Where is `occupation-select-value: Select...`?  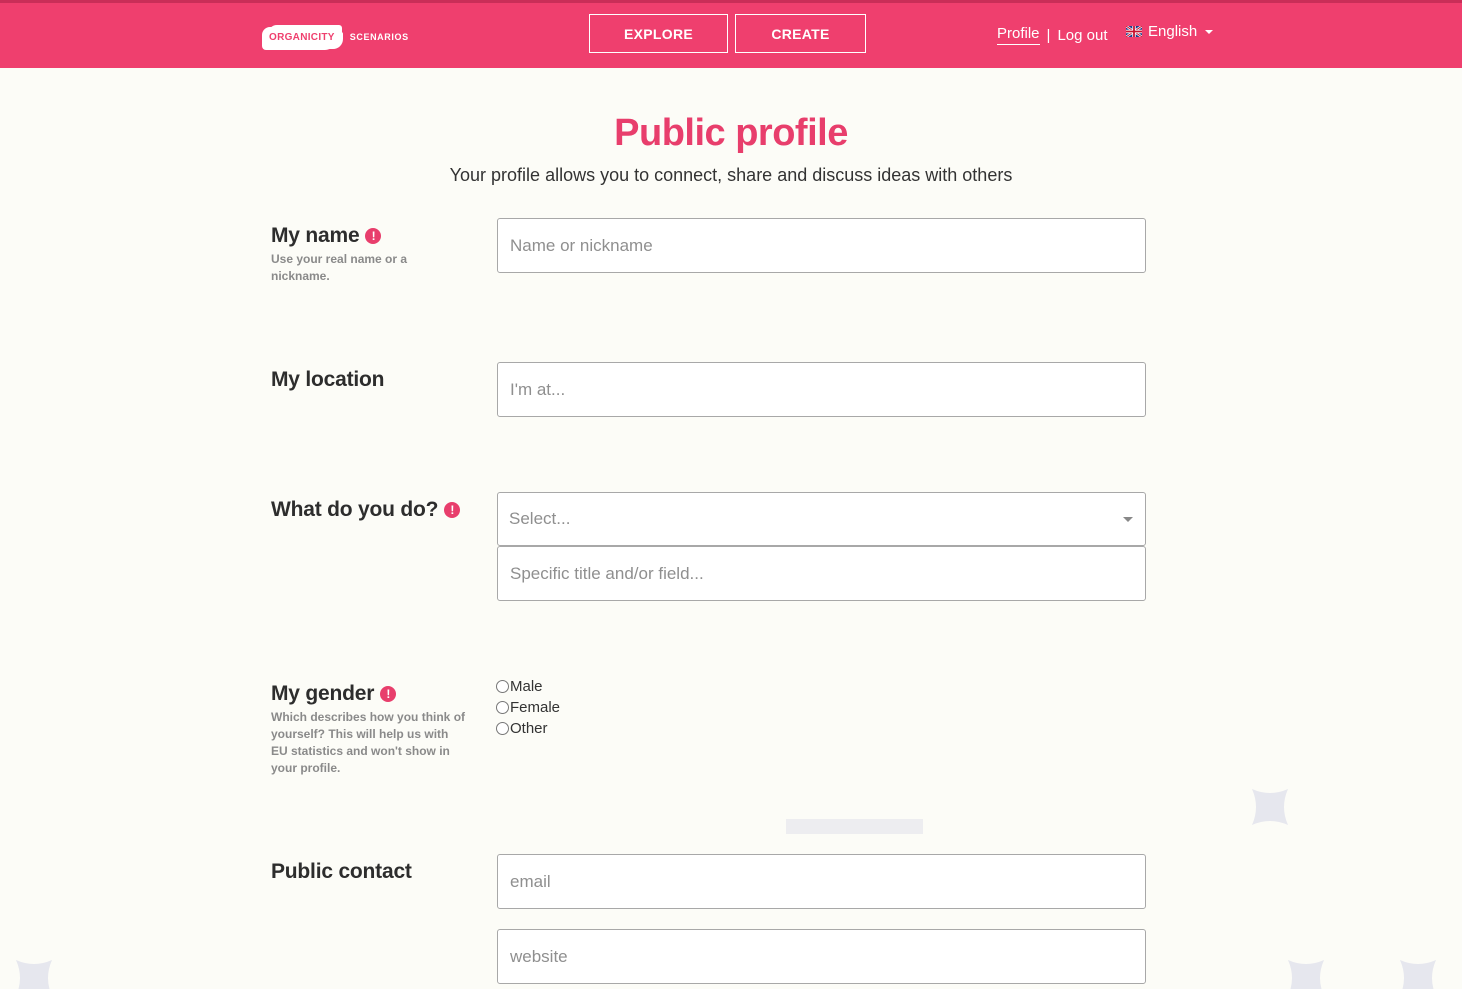
occupation-select-value: Select... is located at coordinates (540, 518).